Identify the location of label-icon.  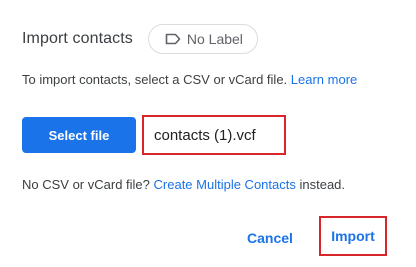
(173, 39).